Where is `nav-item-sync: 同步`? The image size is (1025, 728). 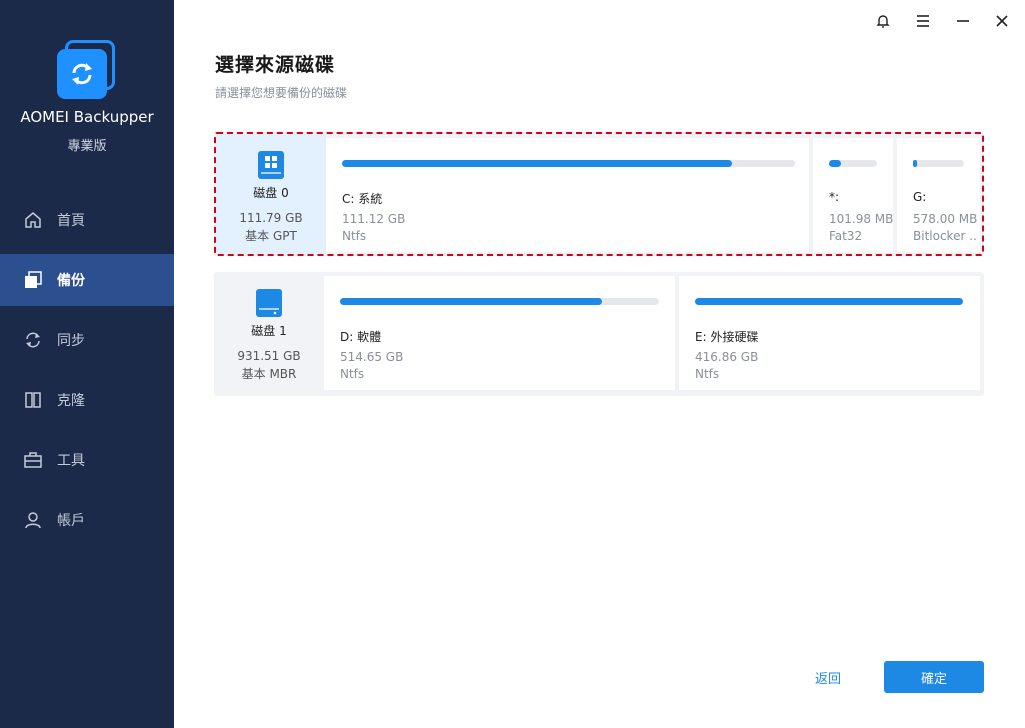
nav-item-sync: 同步 is located at coordinates (87, 340).